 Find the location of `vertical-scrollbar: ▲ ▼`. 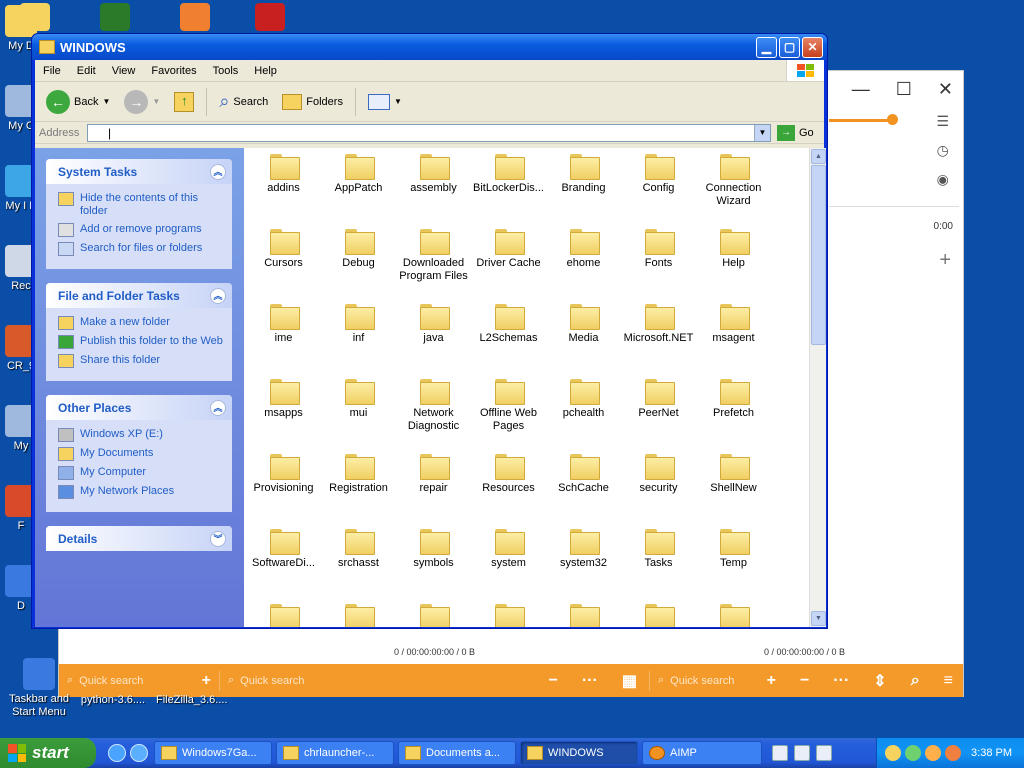

vertical-scrollbar: ▲ ▼ is located at coordinates (817, 387).